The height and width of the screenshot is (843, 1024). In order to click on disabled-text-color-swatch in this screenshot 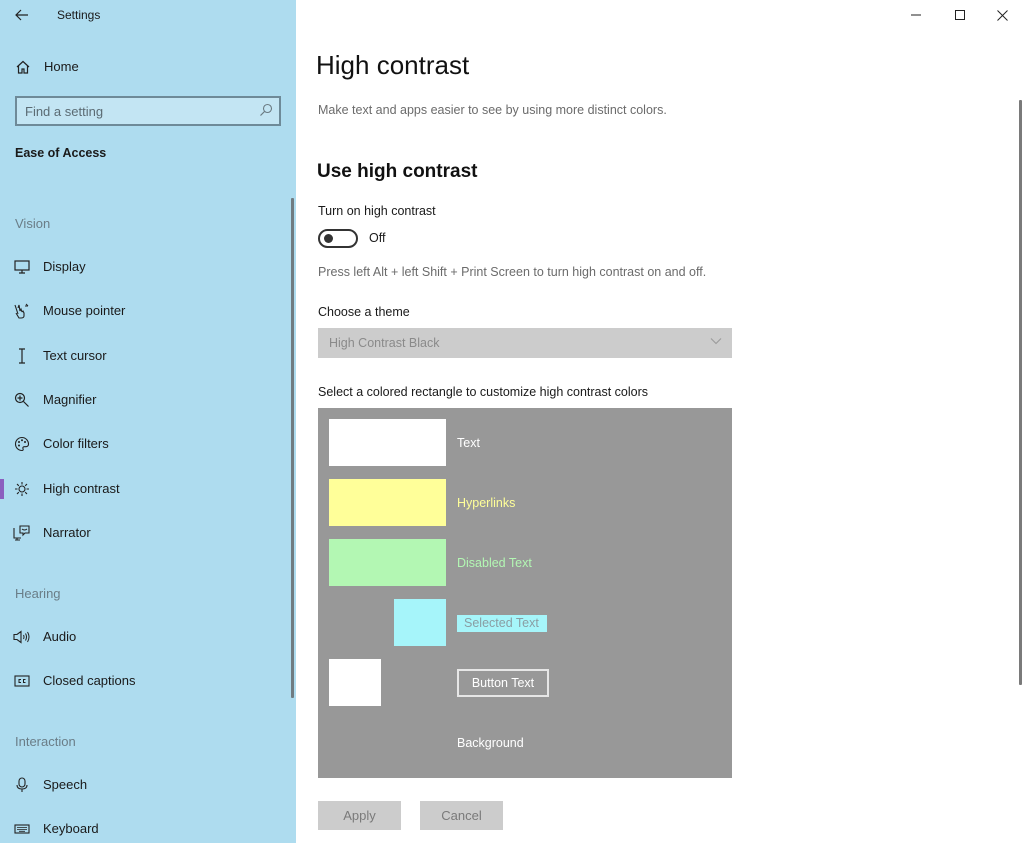, I will do `click(387, 562)`.